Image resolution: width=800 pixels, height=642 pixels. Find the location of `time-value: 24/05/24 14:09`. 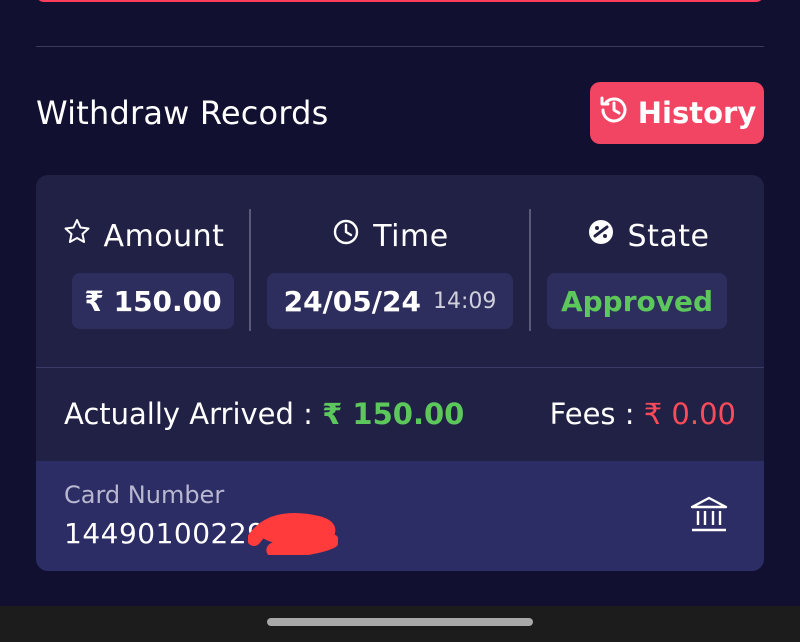

time-value: 24/05/24 14:09 is located at coordinates (390, 301).